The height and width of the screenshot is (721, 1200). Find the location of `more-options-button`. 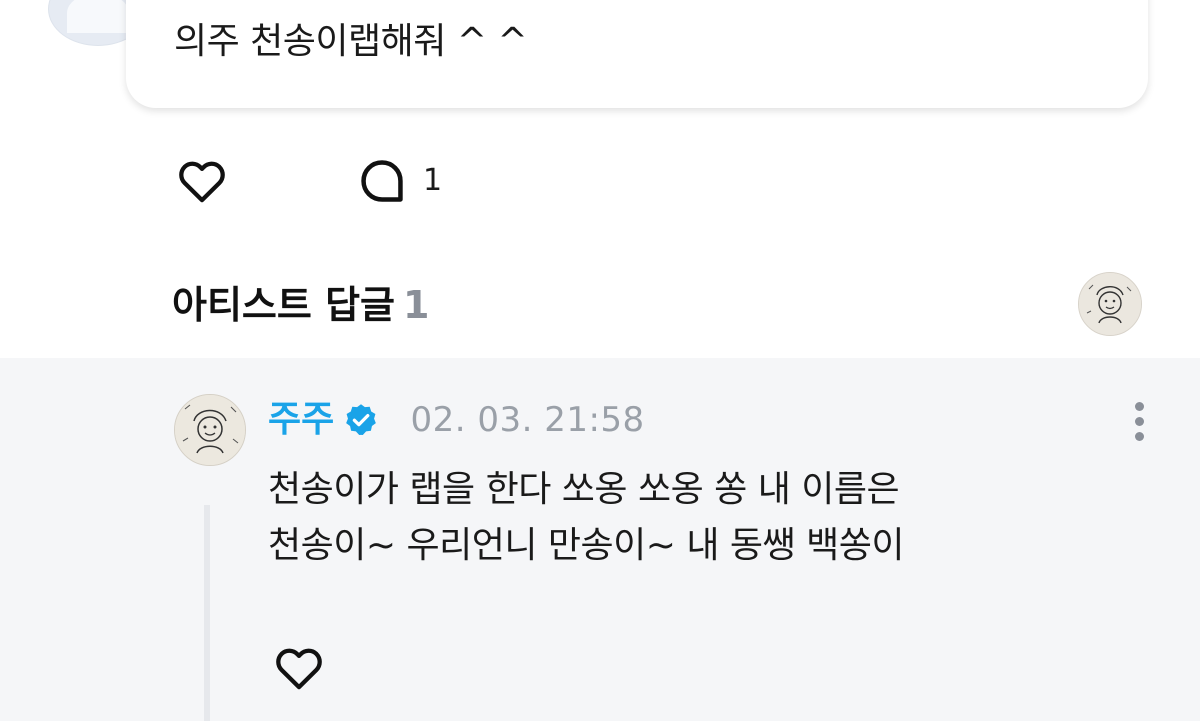

more-options-button is located at coordinates (1139, 422).